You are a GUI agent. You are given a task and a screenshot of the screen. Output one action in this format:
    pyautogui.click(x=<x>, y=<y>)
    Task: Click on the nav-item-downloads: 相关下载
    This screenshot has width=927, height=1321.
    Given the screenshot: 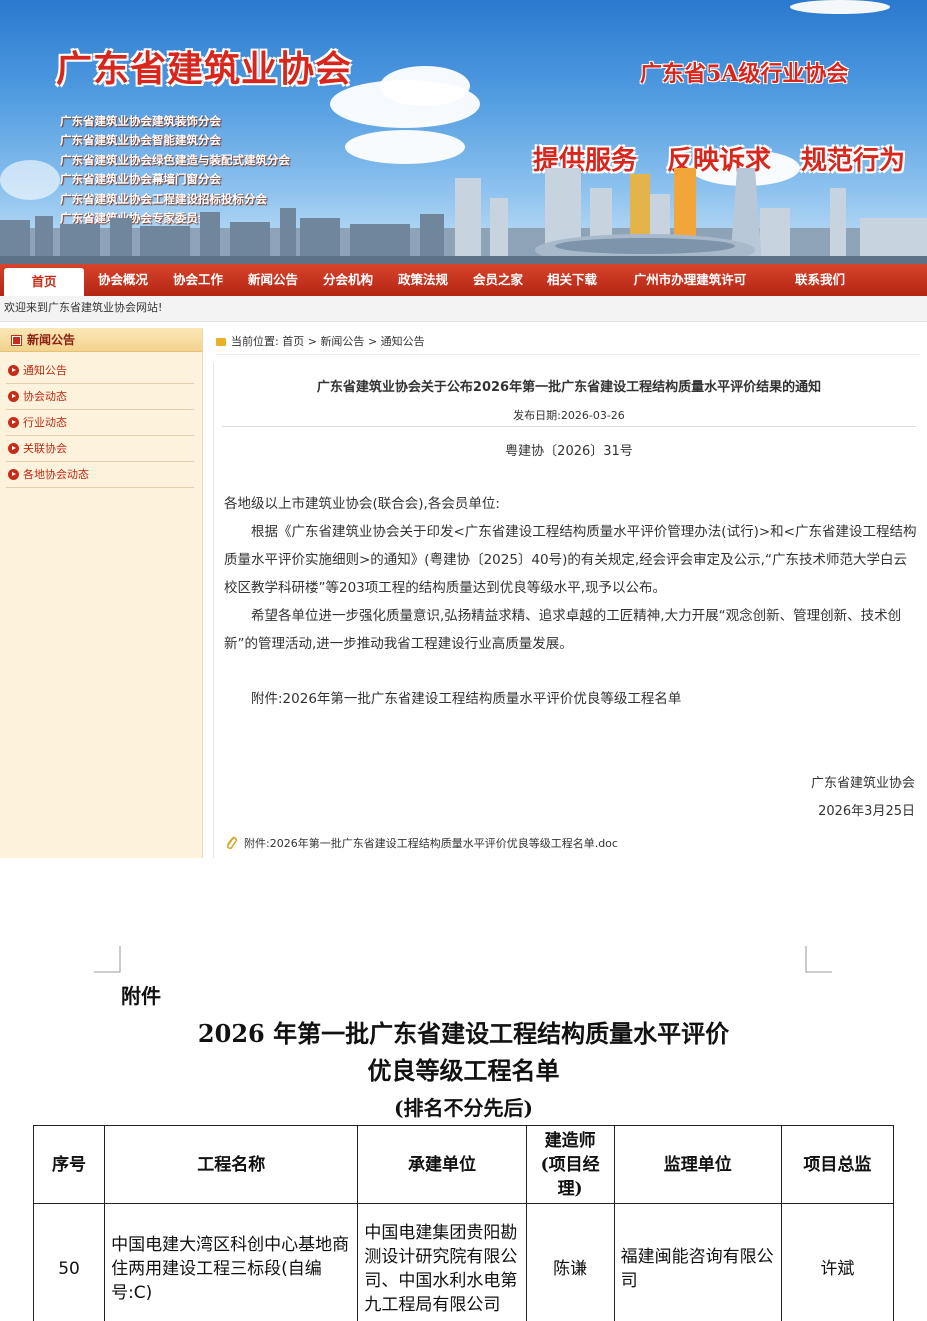 What is the action you would take?
    pyautogui.click(x=572, y=280)
    